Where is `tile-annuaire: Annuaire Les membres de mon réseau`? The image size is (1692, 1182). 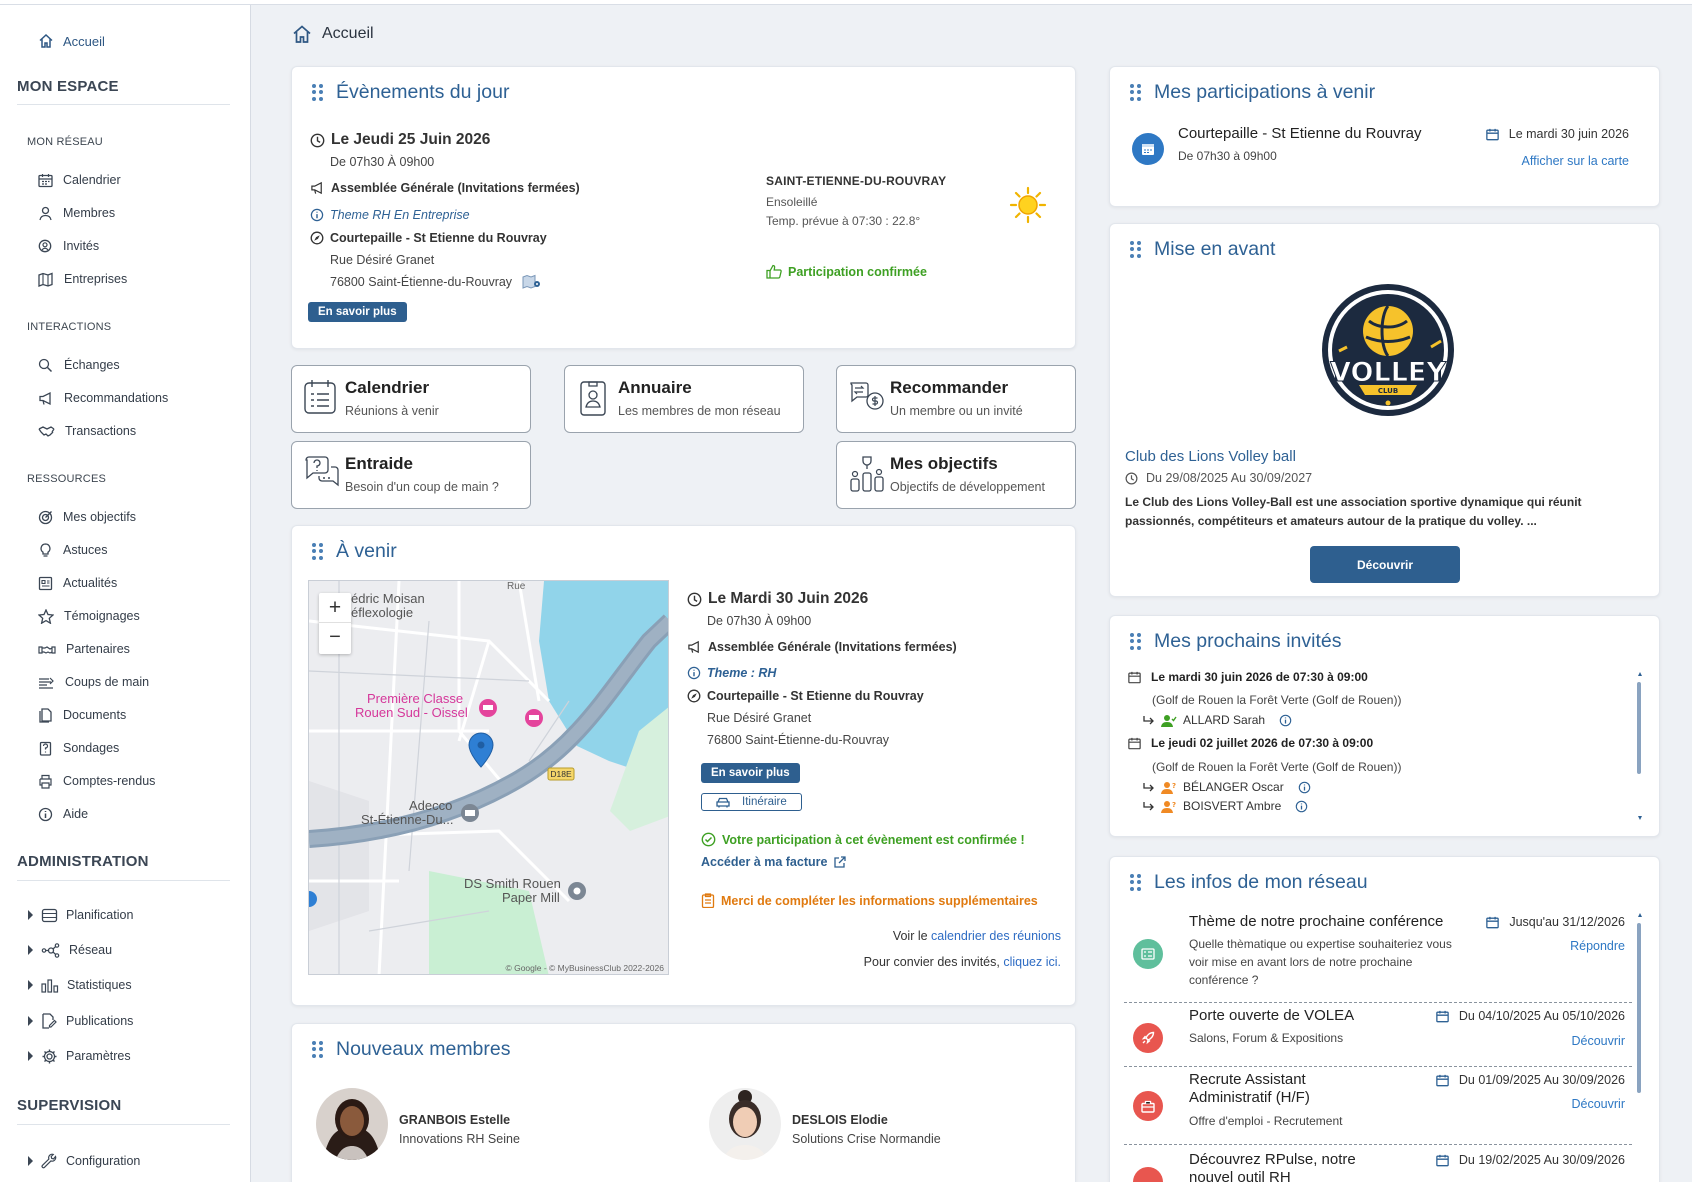
tile-annuaire: Annuaire Les membres de mon réseau is located at coordinates (684, 399).